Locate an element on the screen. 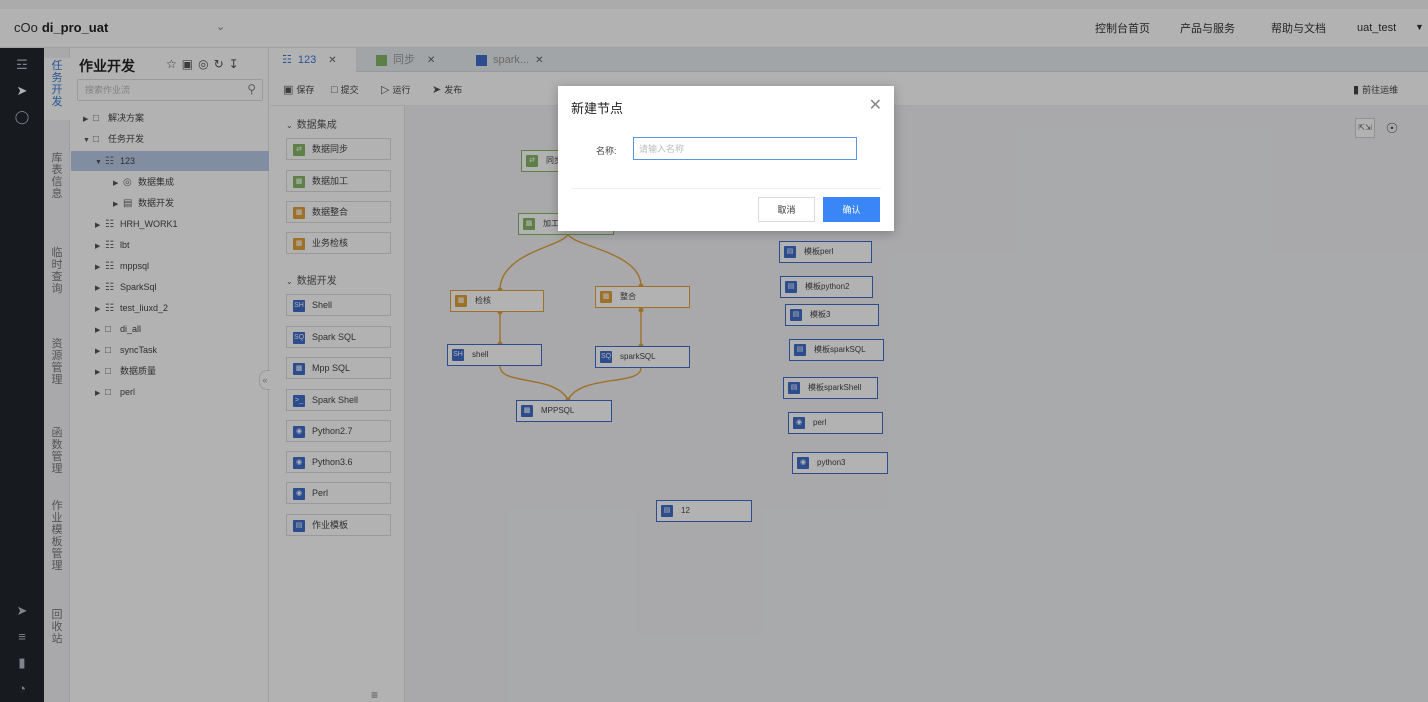 The height and width of the screenshot is (702, 1428). cancel-button: 取消 is located at coordinates (786, 209).